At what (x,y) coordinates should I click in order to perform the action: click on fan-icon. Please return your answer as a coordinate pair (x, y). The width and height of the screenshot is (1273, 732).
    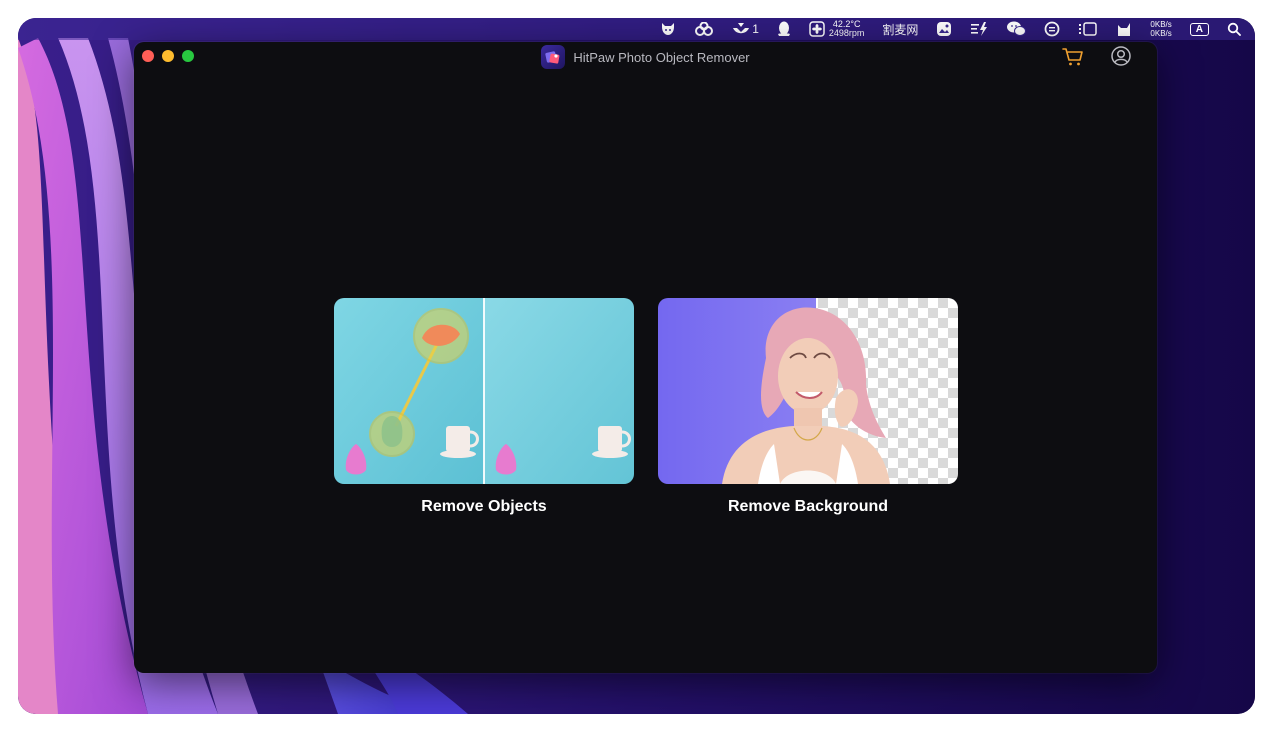
    Looking at the image, I should click on (817, 29).